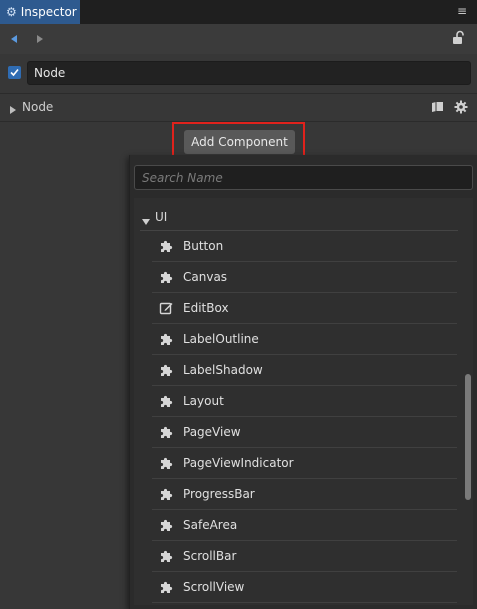 This screenshot has height=609, width=477. Describe the element at coordinates (214, 587) in the screenshot. I see `component-item-label: ScrollView` at that location.